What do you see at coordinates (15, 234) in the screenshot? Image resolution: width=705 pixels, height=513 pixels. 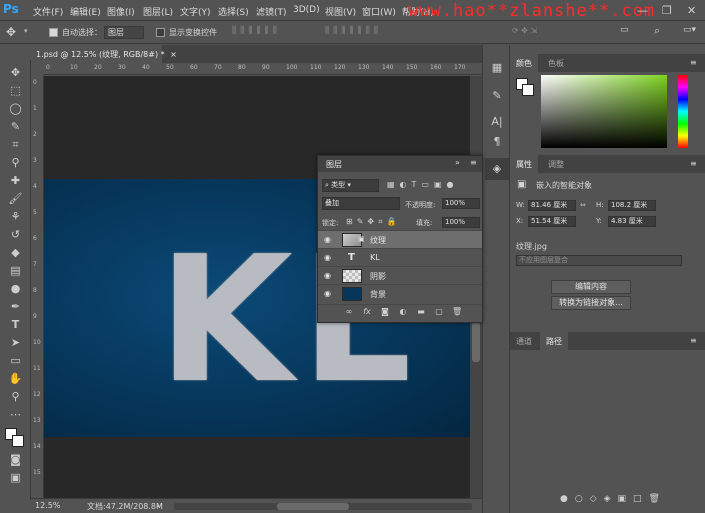 I see `history-brush-tool-icon: ↺` at bounding box center [15, 234].